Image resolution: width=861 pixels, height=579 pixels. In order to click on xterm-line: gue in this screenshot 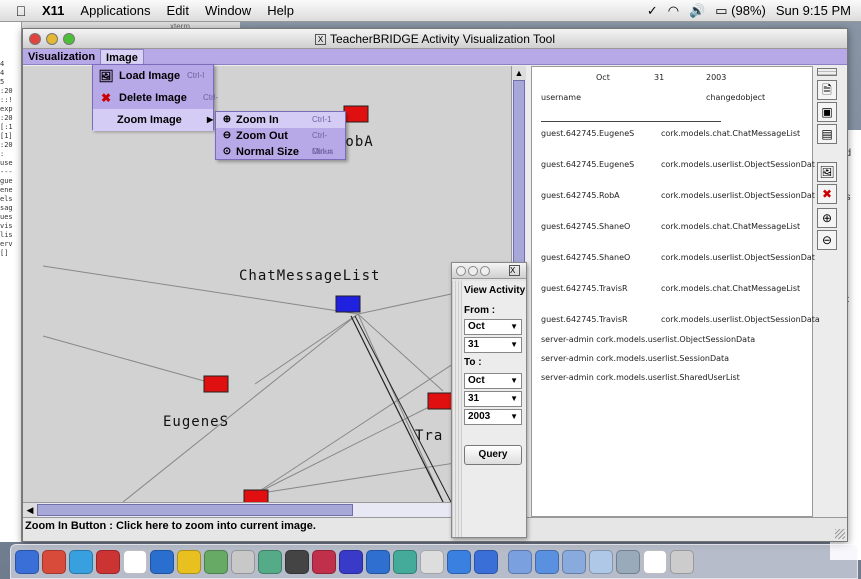, I will do `click(6, 181)`.